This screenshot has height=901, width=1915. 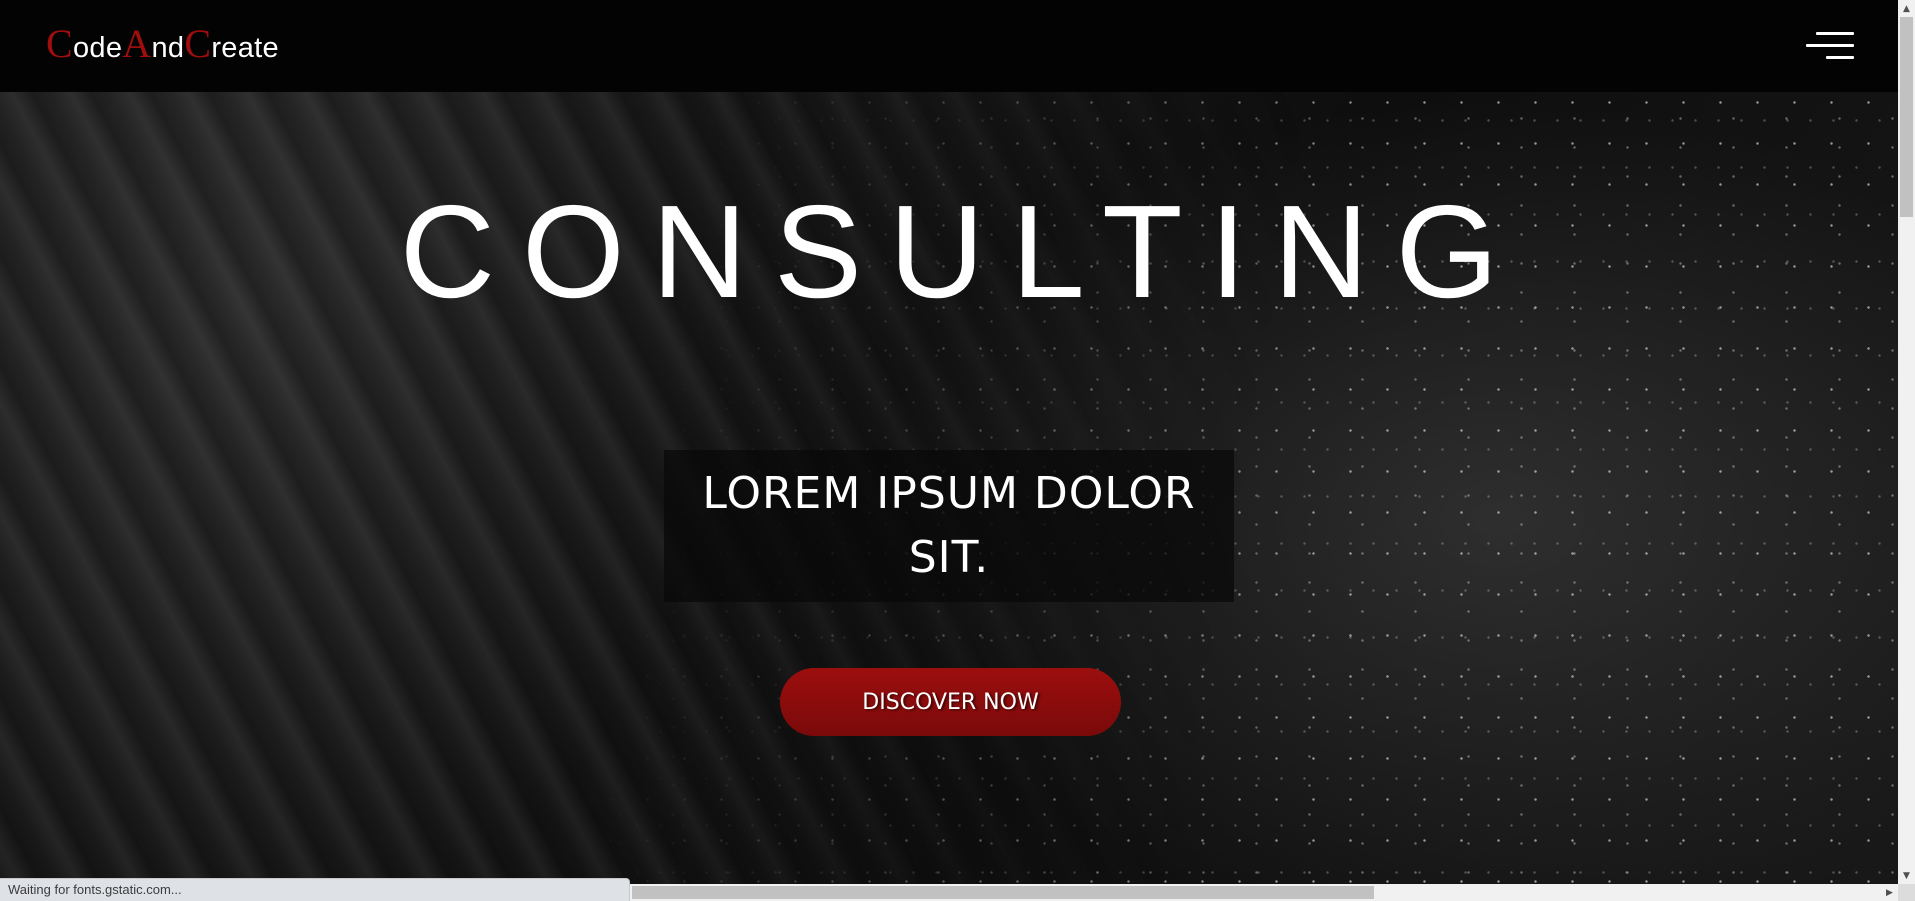 I want to click on logo-letter-c: C, so click(x=59, y=43).